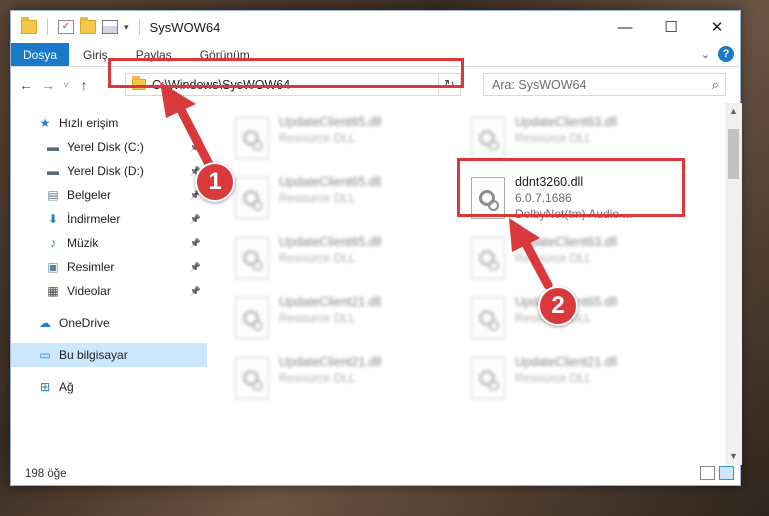  What do you see at coordinates (109, 387) in the screenshot?
I see `sidebar-item-a: ⊞ Ağ` at bounding box center [109, 387].